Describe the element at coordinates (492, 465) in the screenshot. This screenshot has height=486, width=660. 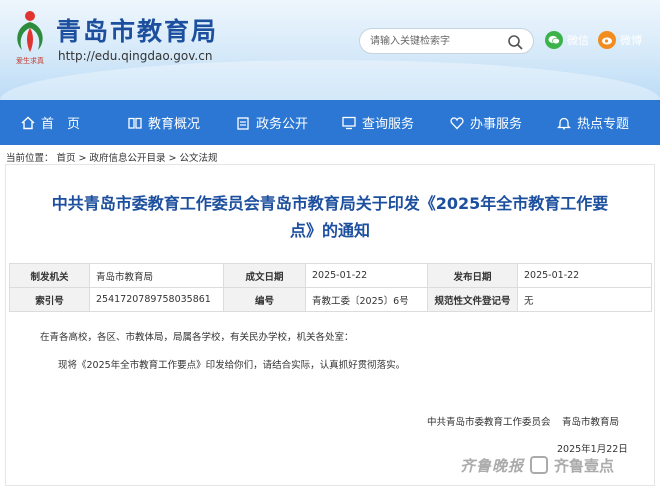
I see `watermark-left: 齐鲁晚报` at that location.